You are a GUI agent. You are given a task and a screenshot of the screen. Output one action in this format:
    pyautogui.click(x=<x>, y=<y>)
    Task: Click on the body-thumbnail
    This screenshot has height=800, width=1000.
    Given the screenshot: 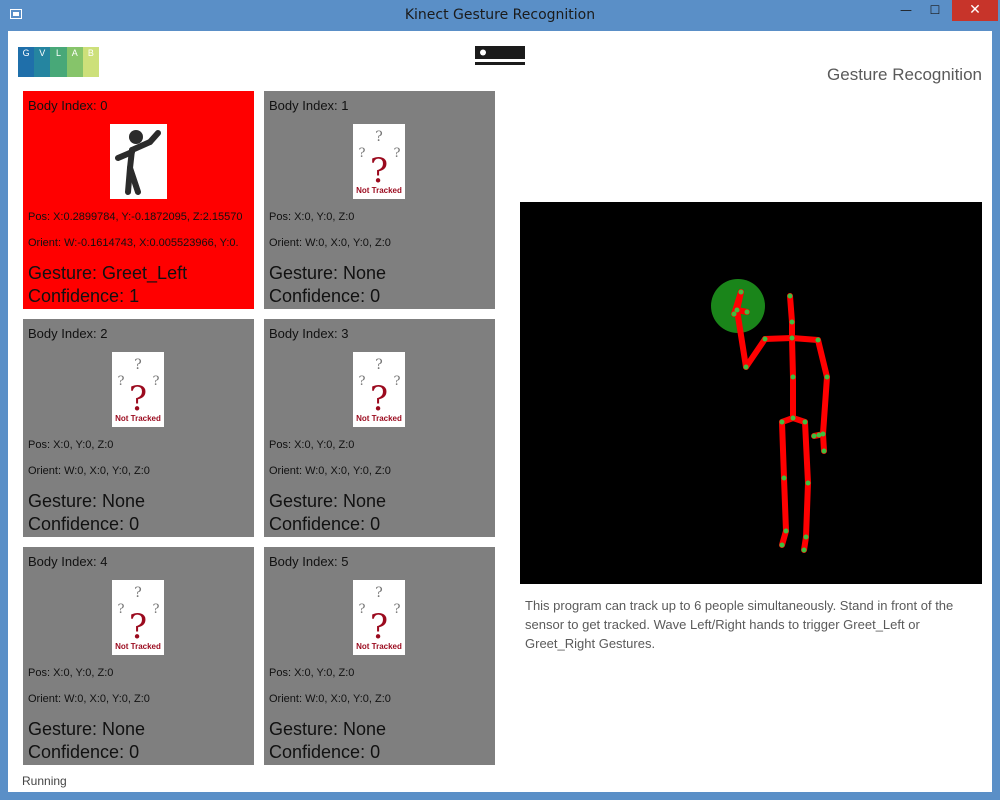 What is the action you would take?
    pyautogui.click(x=138, y=161)
    